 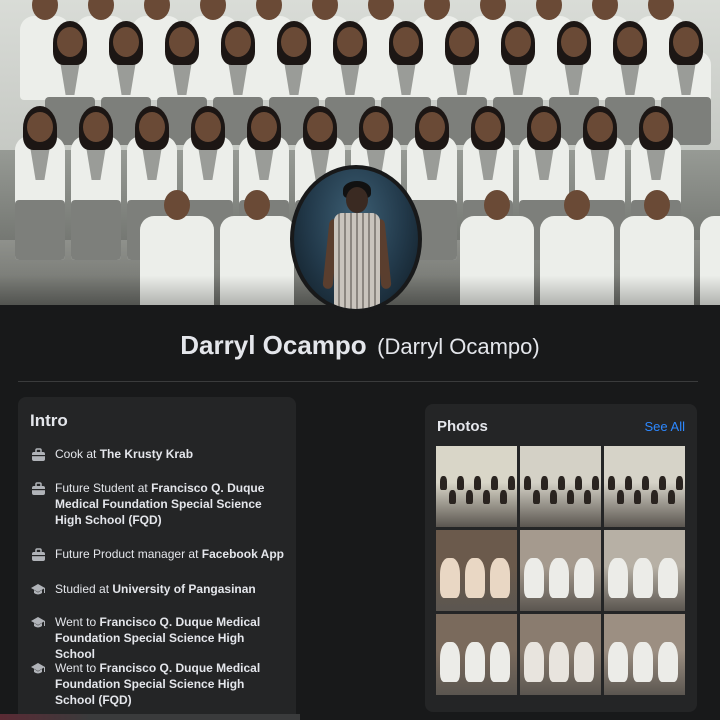 What do you see at coordinates (243, 554) in the screenshot?
I see `intro-item-link: Facebook App` at bounding box center [243, 554].